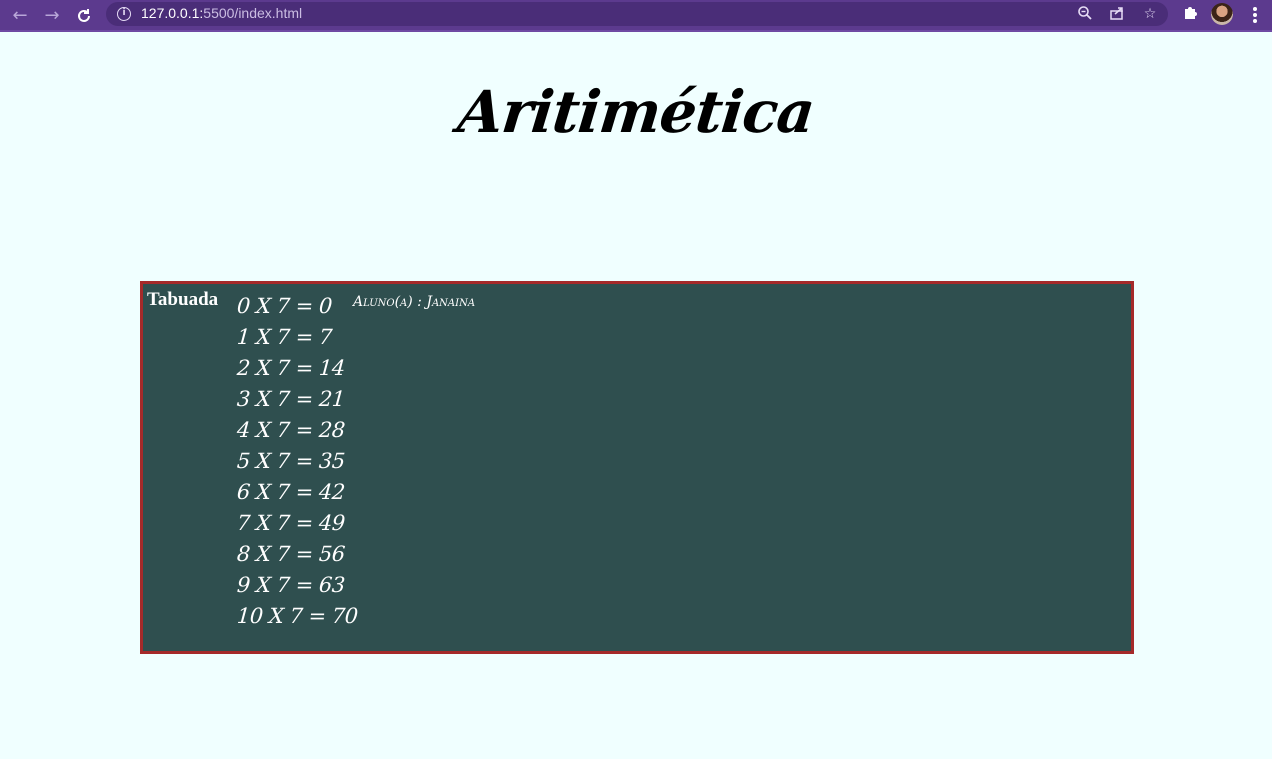 The image size is (1272, 759). I want to click on profile-avatar, so click(1222, 14).